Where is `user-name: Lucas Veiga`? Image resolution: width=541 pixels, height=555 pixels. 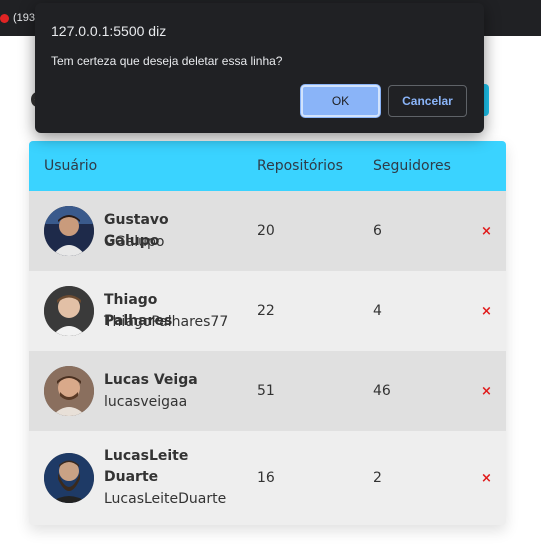 user-name: Lucas Veiga is located at coordinates (151, 380).